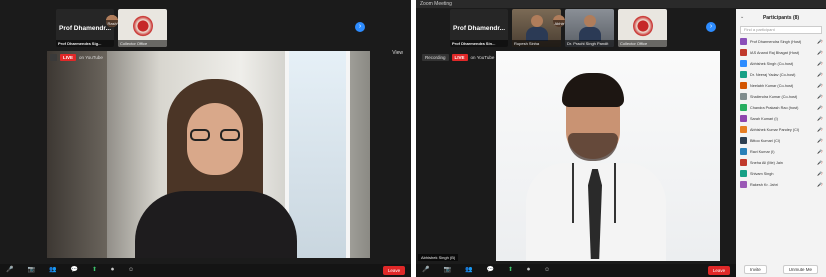 The image size is (826, 277). I want to click on video-thumbnail: Abhishek Tyagi, so click(558, 21).